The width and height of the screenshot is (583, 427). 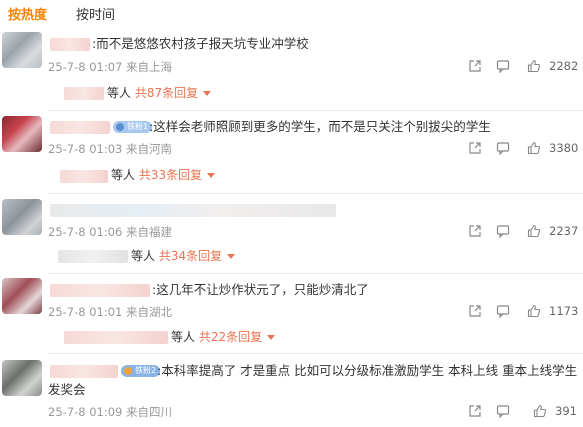 What do you see at coordinates (193, 210) in the screenshot?
I see `comment-text-blurred` at bounding box center [193, 210].